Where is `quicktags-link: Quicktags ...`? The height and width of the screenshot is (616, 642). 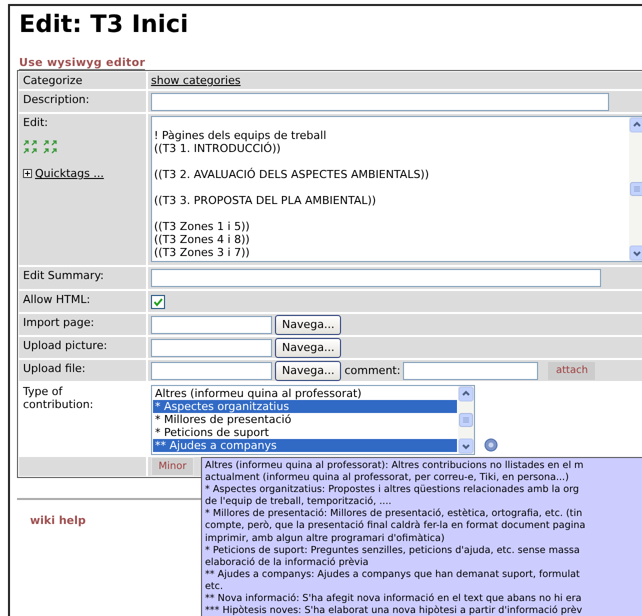
quicktags-link: Quicktags ... is located at coordinates (82, 173).